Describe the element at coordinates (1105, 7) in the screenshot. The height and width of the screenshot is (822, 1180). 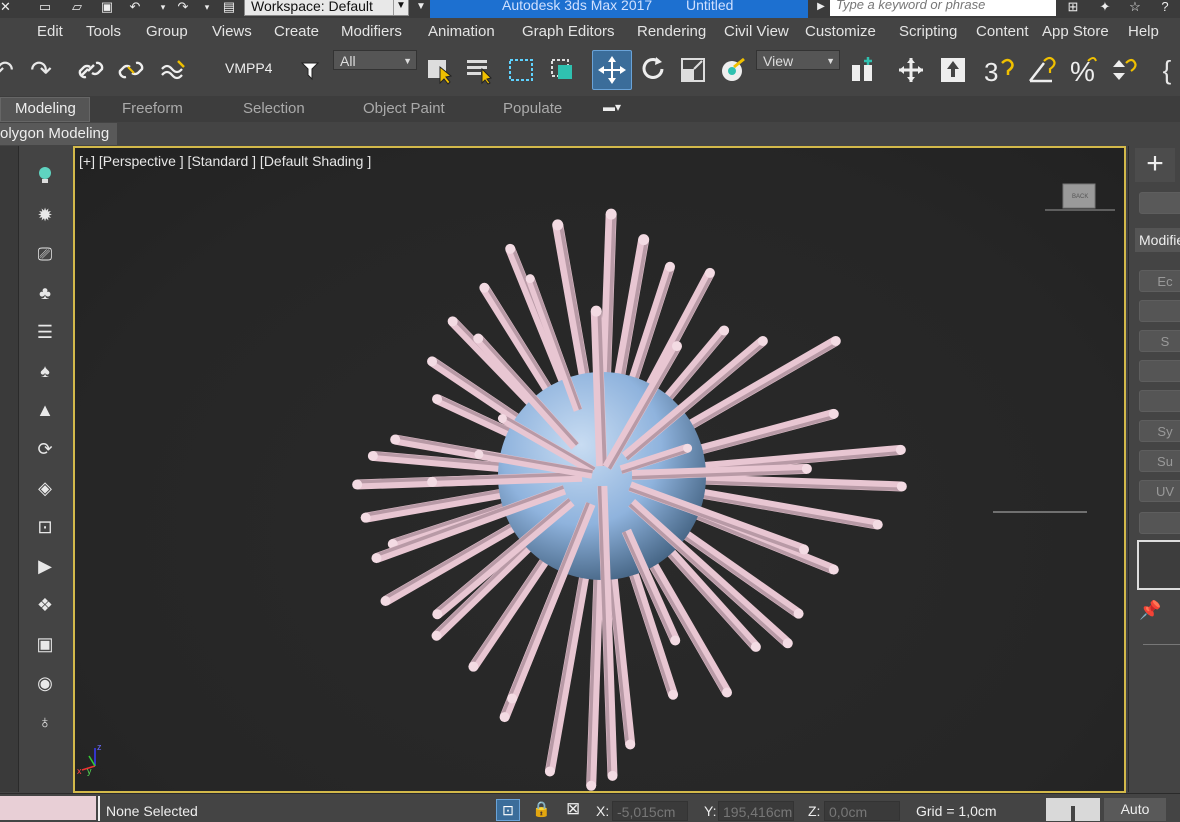
I see `communication-center-icon: ✦` at that location.